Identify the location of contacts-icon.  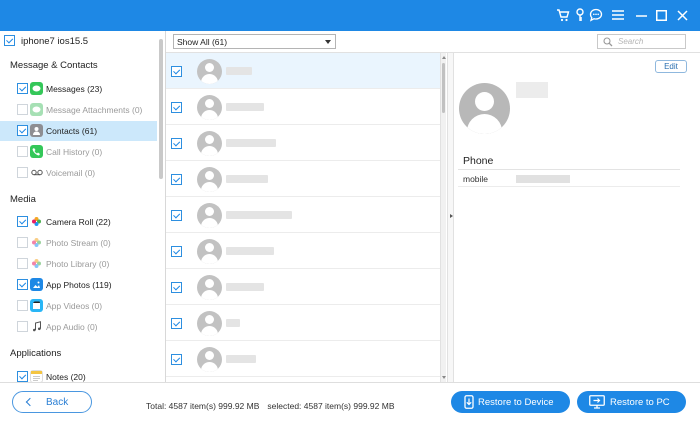
(36, 130).